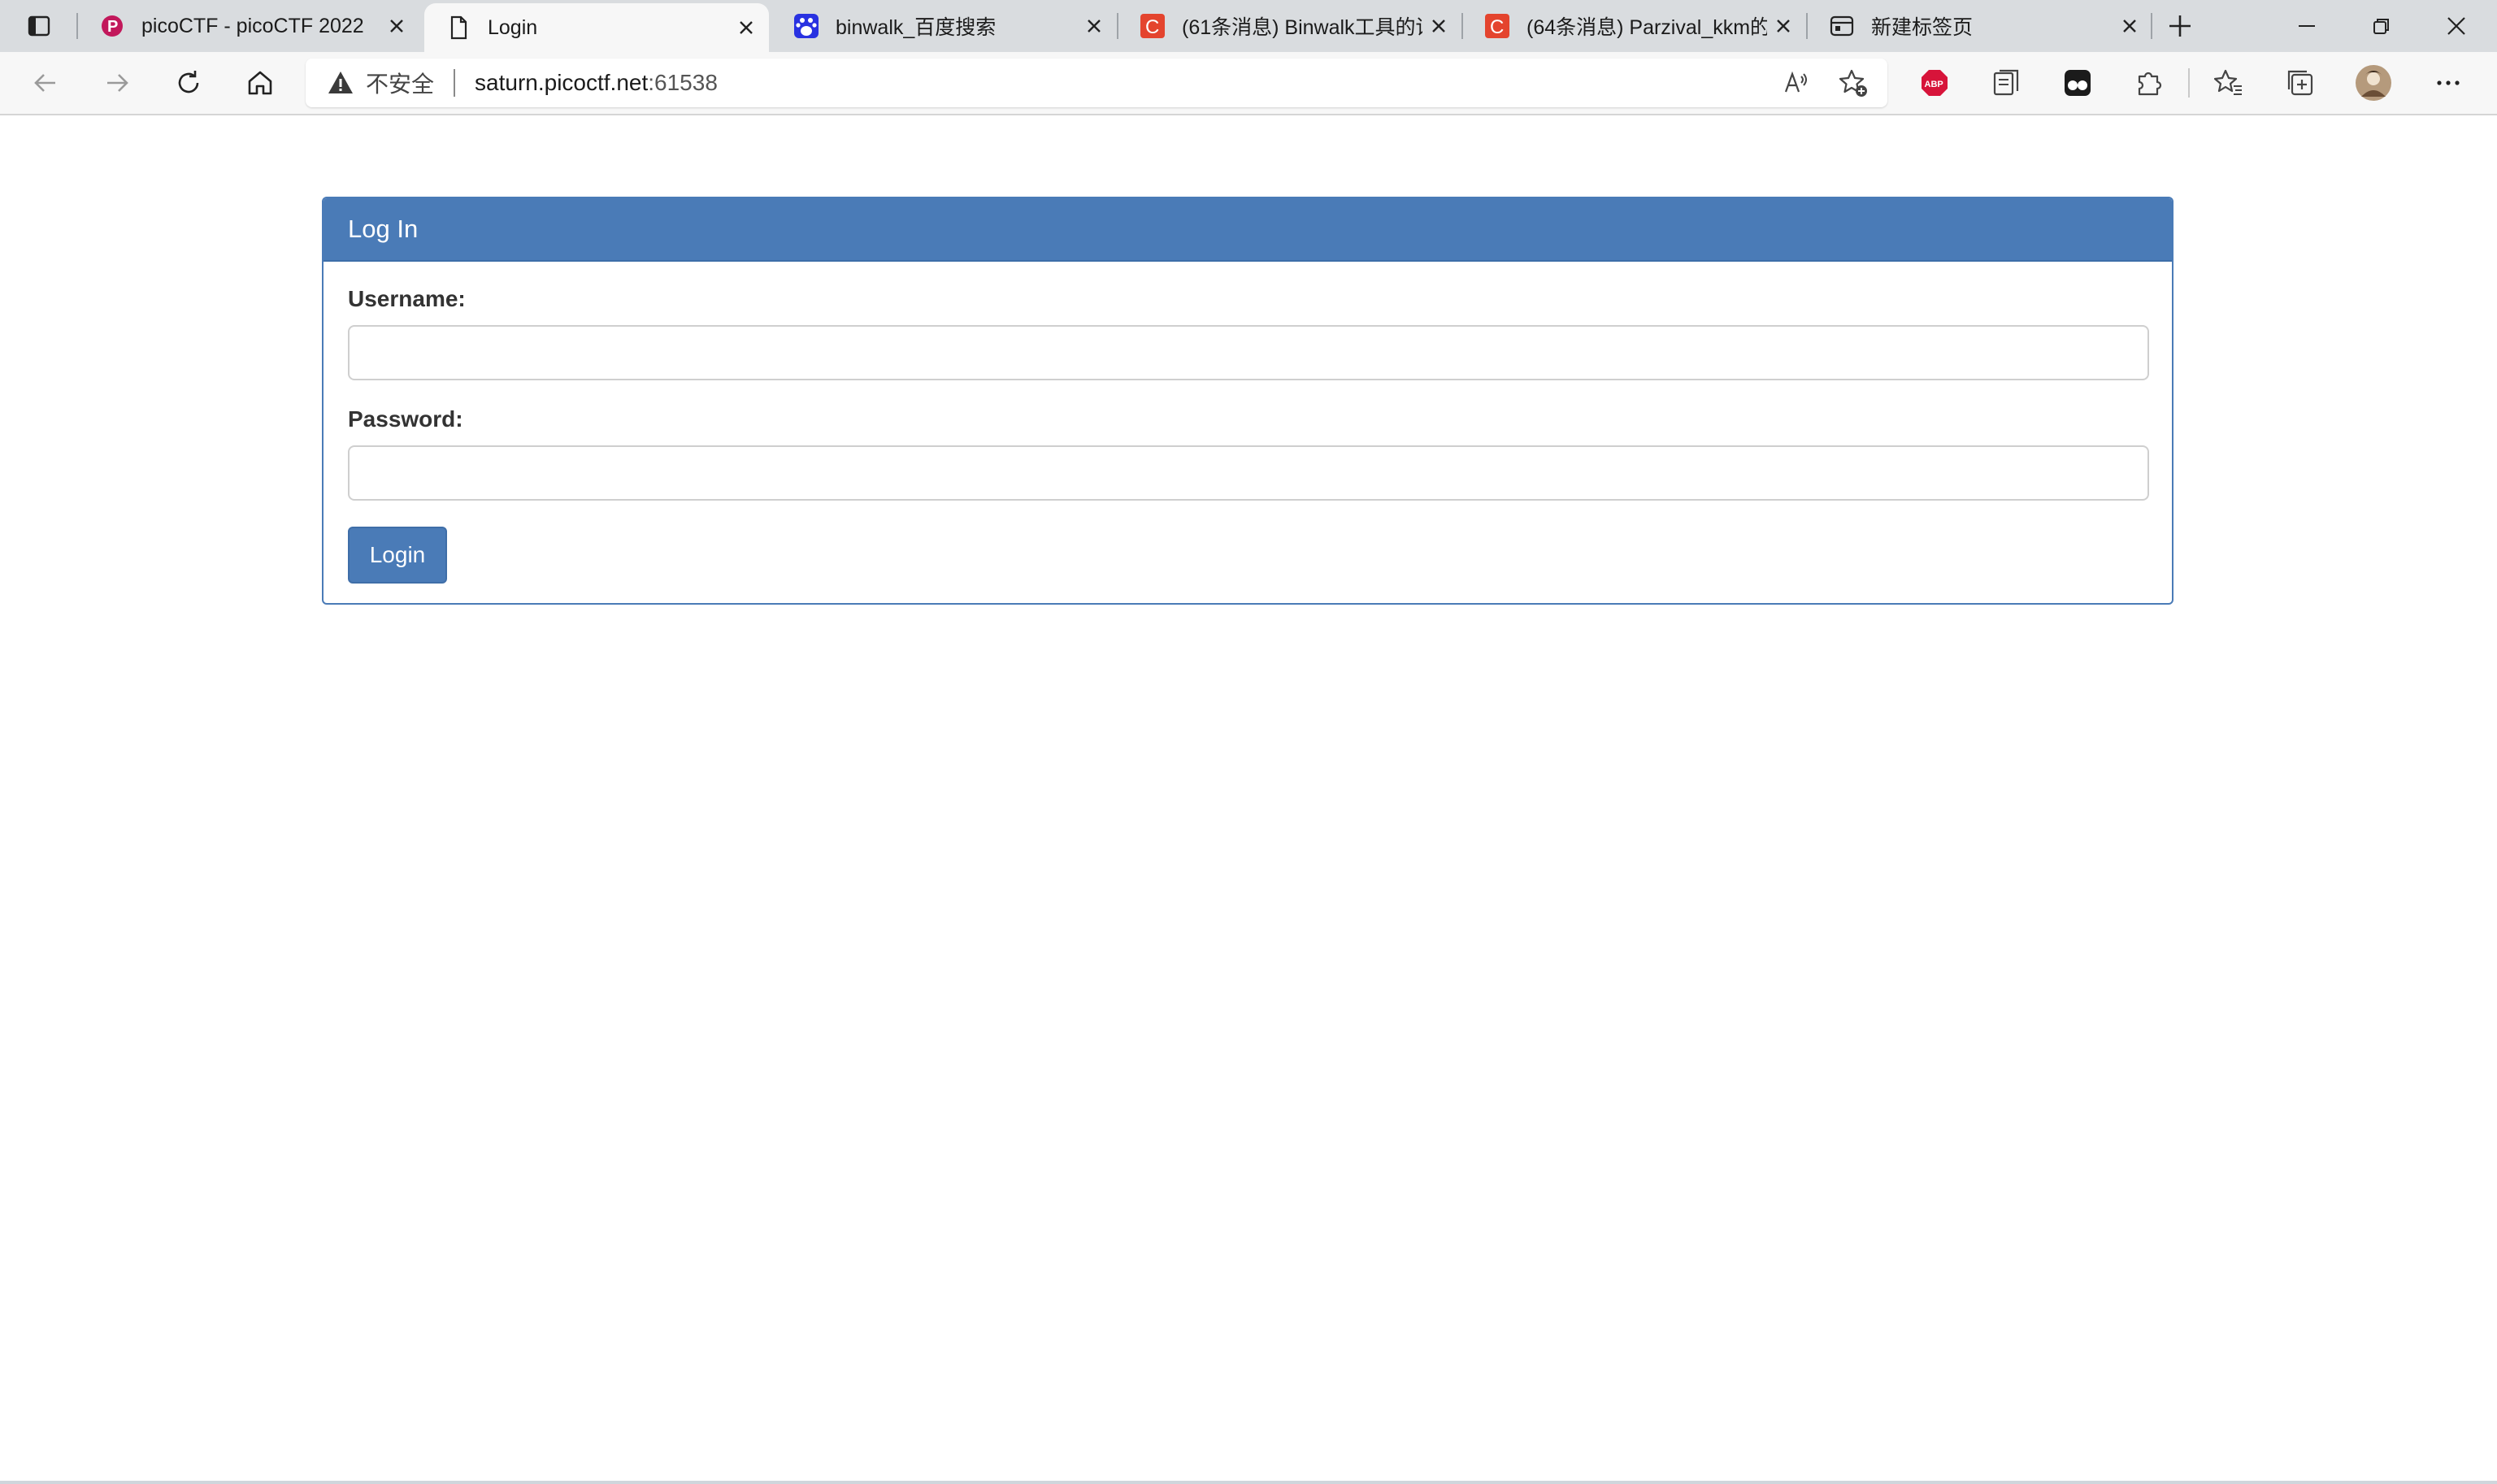  What do you see at coordinates (252, 25) in the screenshot?
I see `tab-title: picoCTF - picoCTF 2022` at bounding box center [252, 25].